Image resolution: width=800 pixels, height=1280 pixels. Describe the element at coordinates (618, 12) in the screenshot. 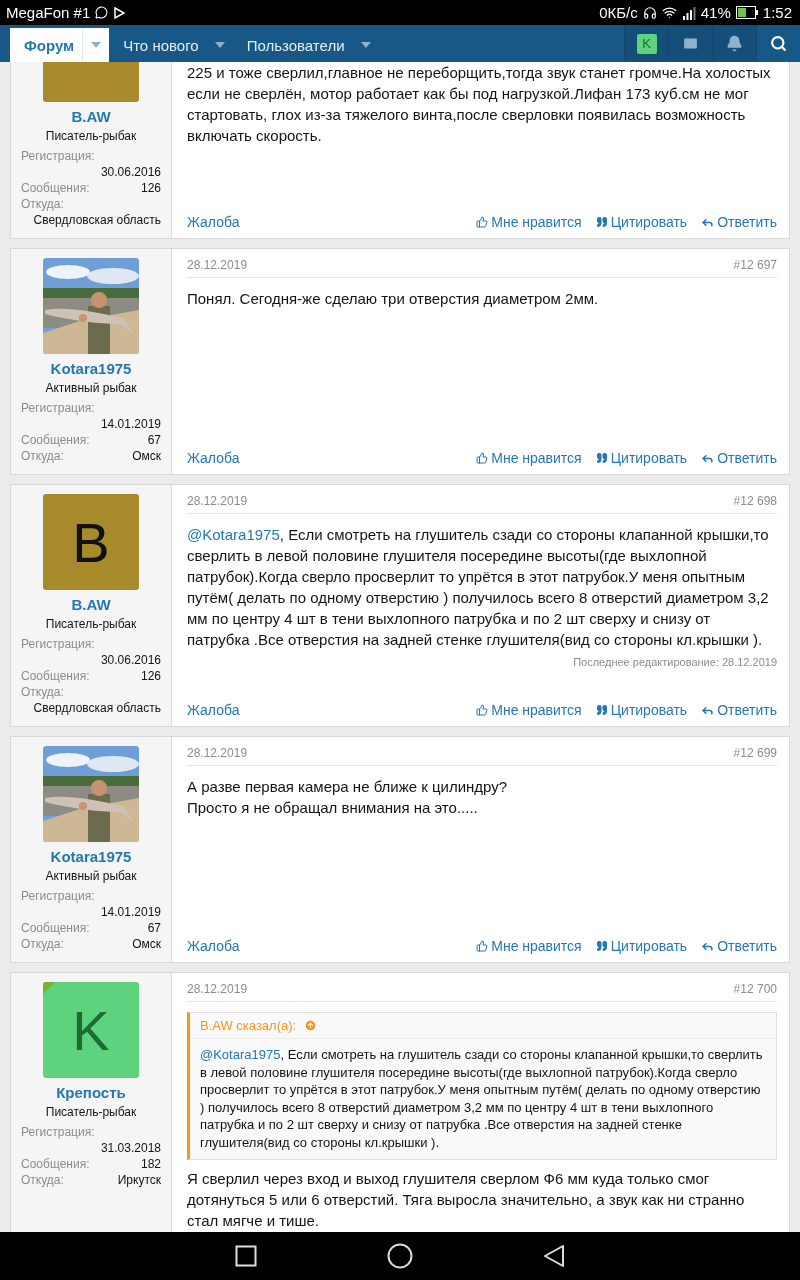

I see `network-speed: 0КБ/с` at that location.